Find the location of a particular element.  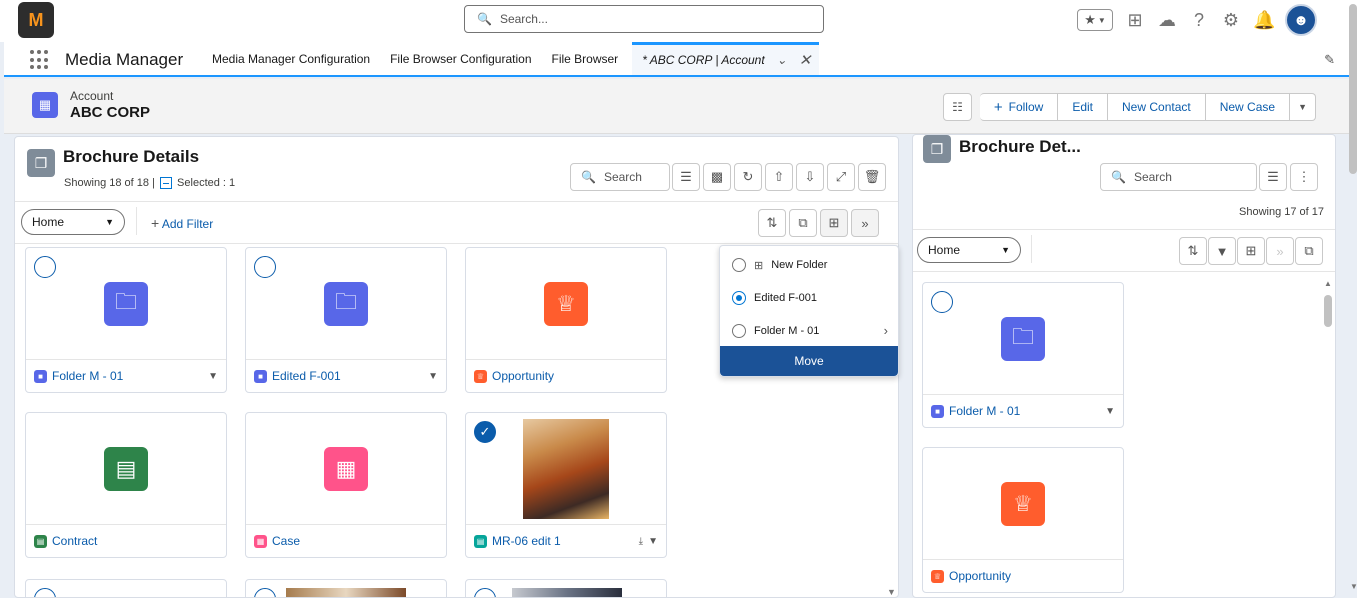

folder-icon: 🗀 is located at coordinates (1023, 338).